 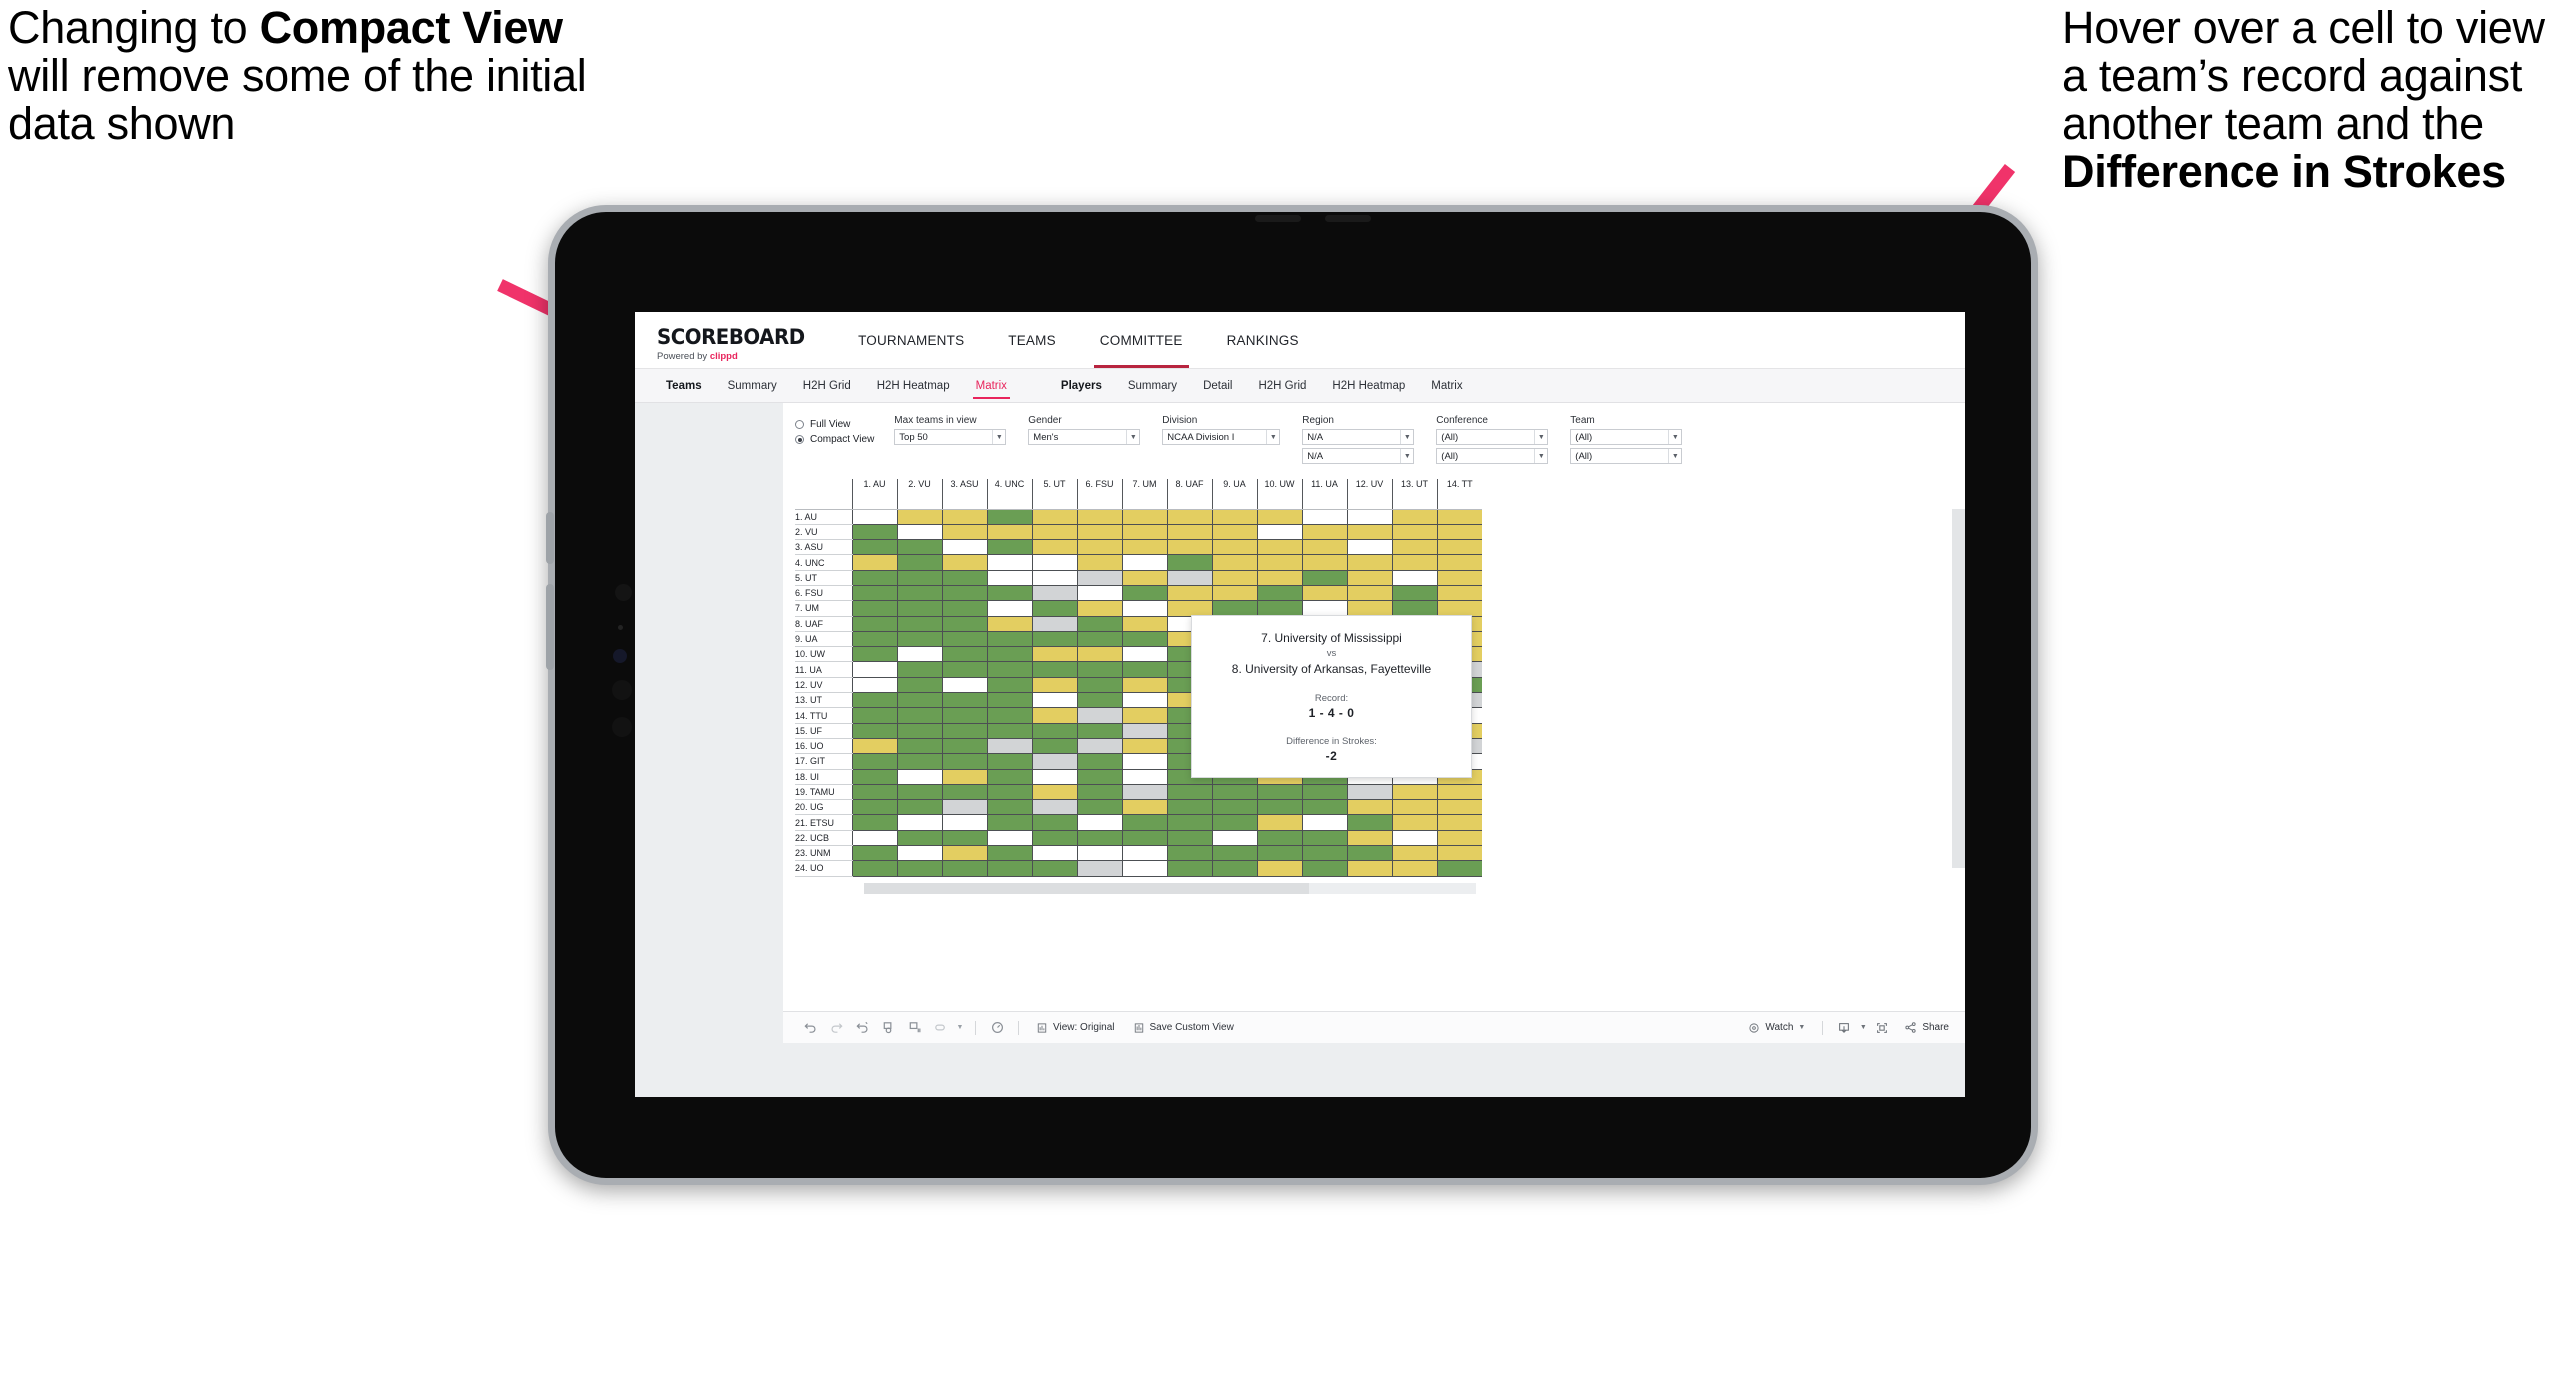 What do you see at coordinates (827, 385) in the screenshot?
I see `subnav-teams-h2h-grid: H2H Grid` at bounding box center [827, 385].